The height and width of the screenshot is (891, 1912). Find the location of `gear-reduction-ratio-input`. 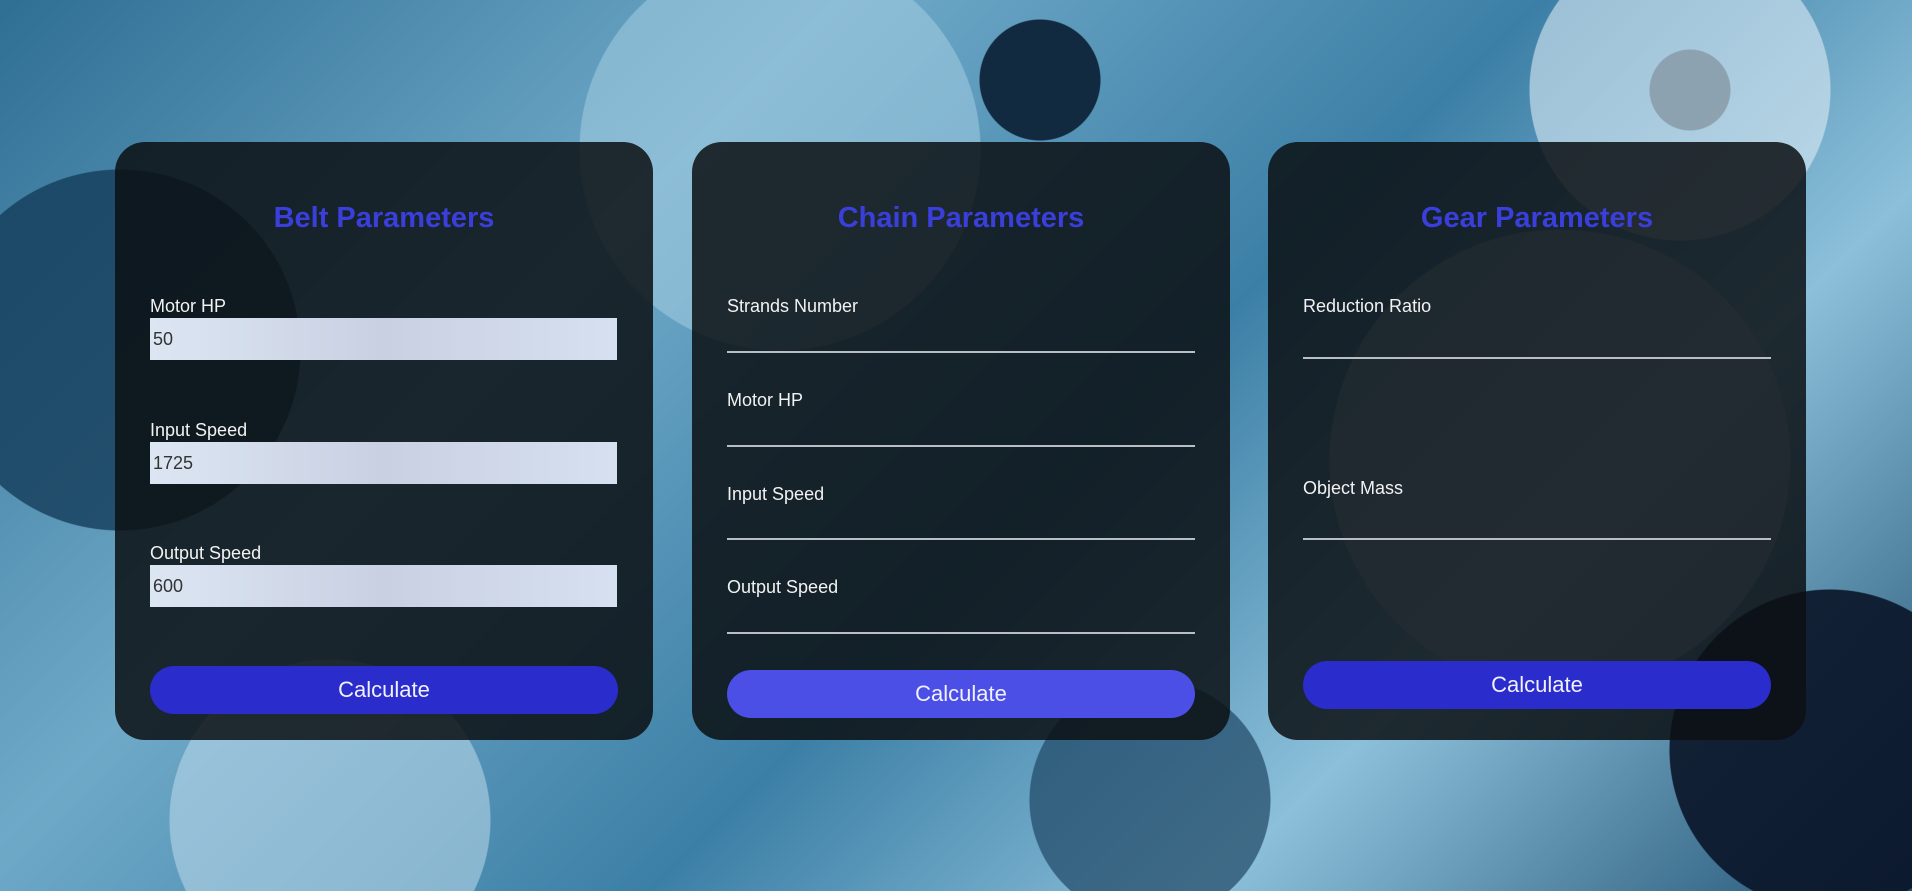

gear-reduction-ratio-input is located at coordinates (1537, 344).